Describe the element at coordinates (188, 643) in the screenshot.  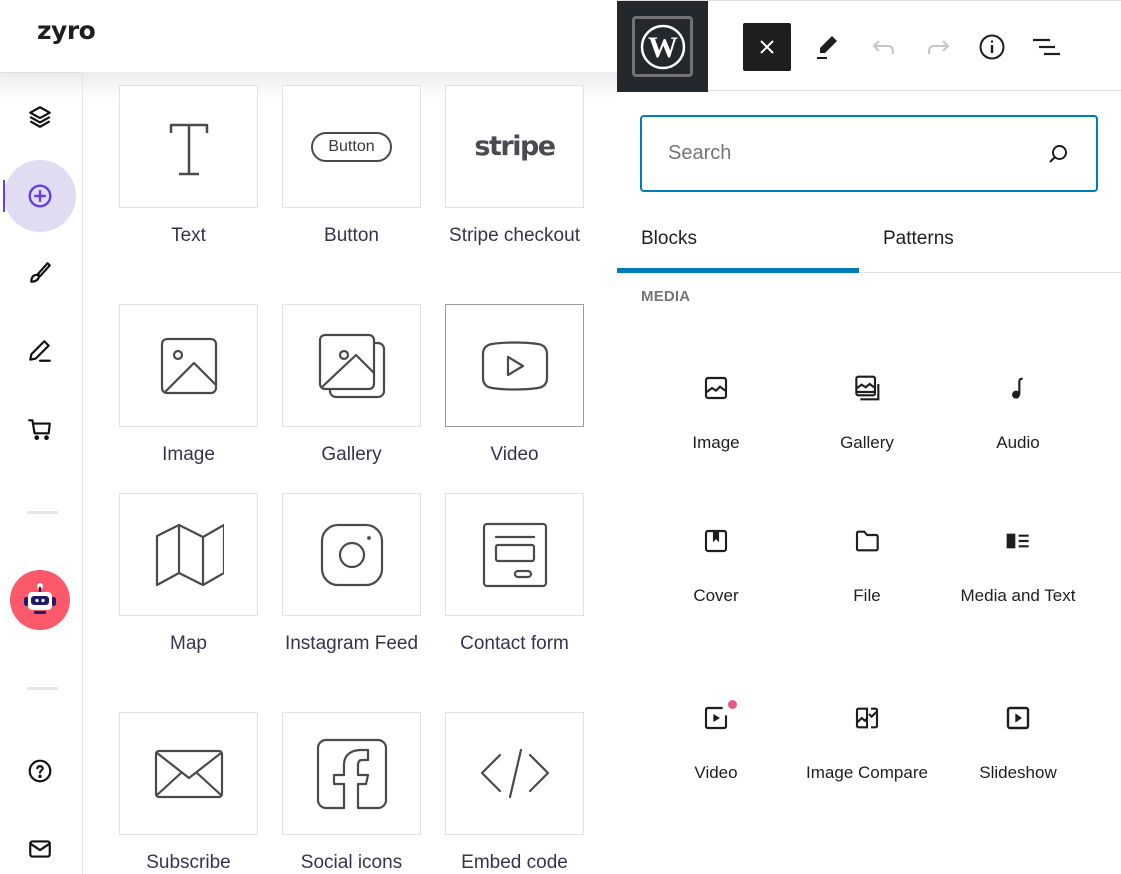
I see `element-label: Map` at that location.